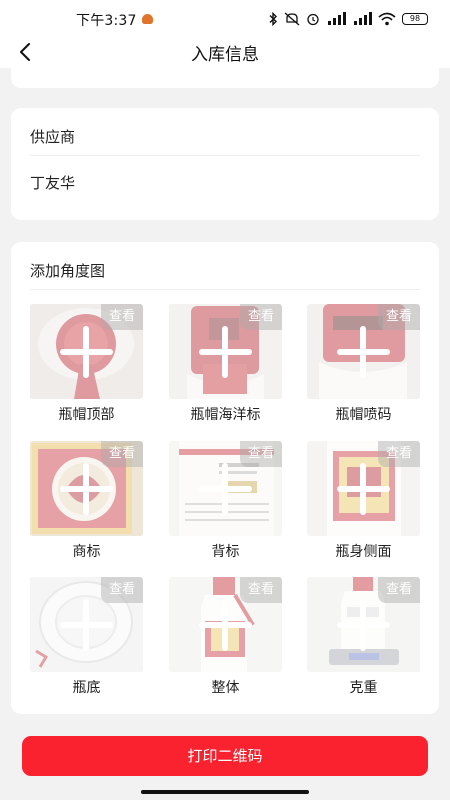 The height and width of the screenshot is (800, 450). What do you see at coordinates (225, 756) in the screenshot?
I see `print-qrcode-button: 打印二维码` at bounding box center [225, 756].